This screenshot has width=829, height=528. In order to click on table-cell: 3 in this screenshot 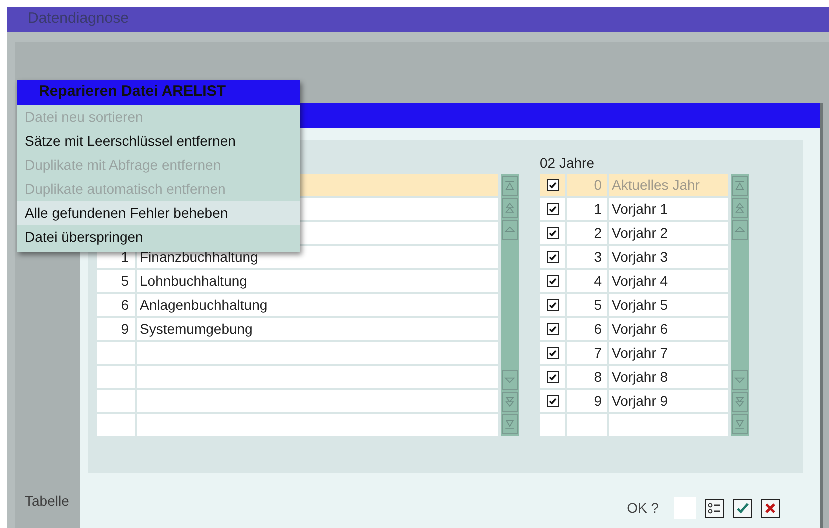, I will do `click(587, 257)`.